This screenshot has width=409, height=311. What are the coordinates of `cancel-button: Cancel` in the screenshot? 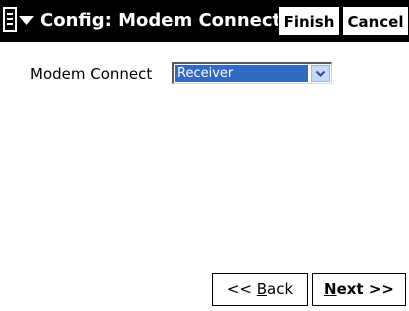 It's located at (375, 21).